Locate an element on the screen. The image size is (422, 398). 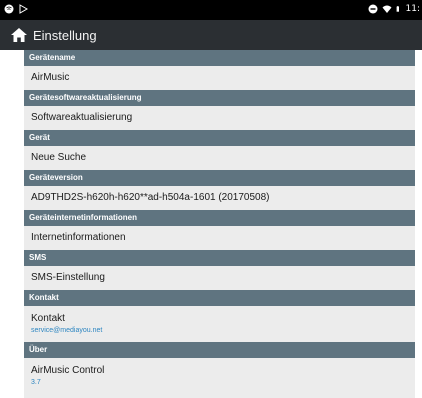
section-header-ueber: Über is located at coordinates (219, 350).